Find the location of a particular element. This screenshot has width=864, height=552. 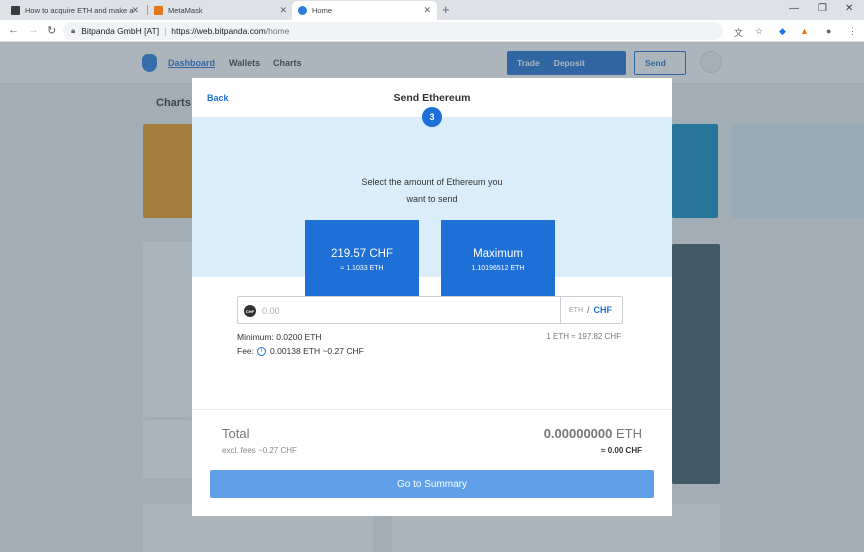

close-window-icon: ✕ is located at coordinates (849, 8).